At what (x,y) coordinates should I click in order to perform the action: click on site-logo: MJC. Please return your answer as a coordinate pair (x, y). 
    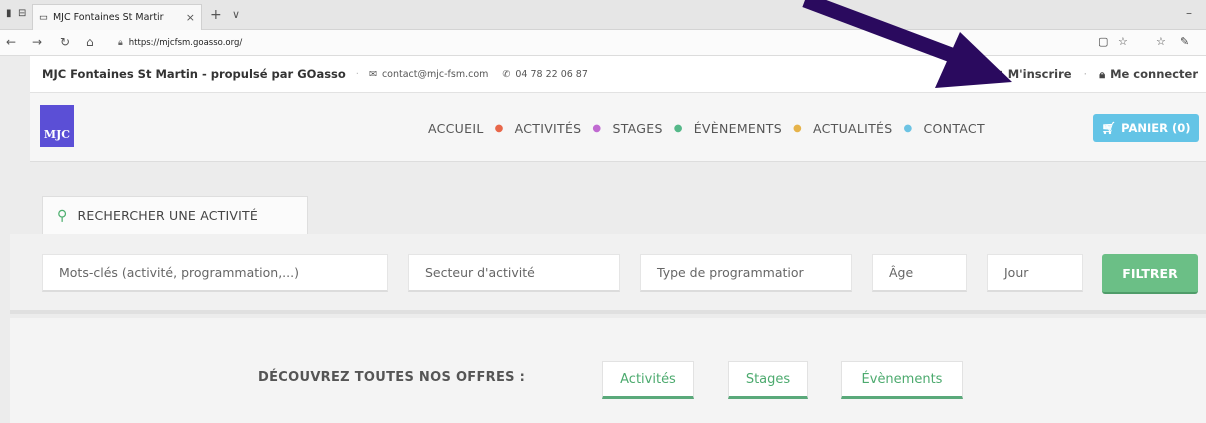
    Looking at the image, I should click on (57, 126).